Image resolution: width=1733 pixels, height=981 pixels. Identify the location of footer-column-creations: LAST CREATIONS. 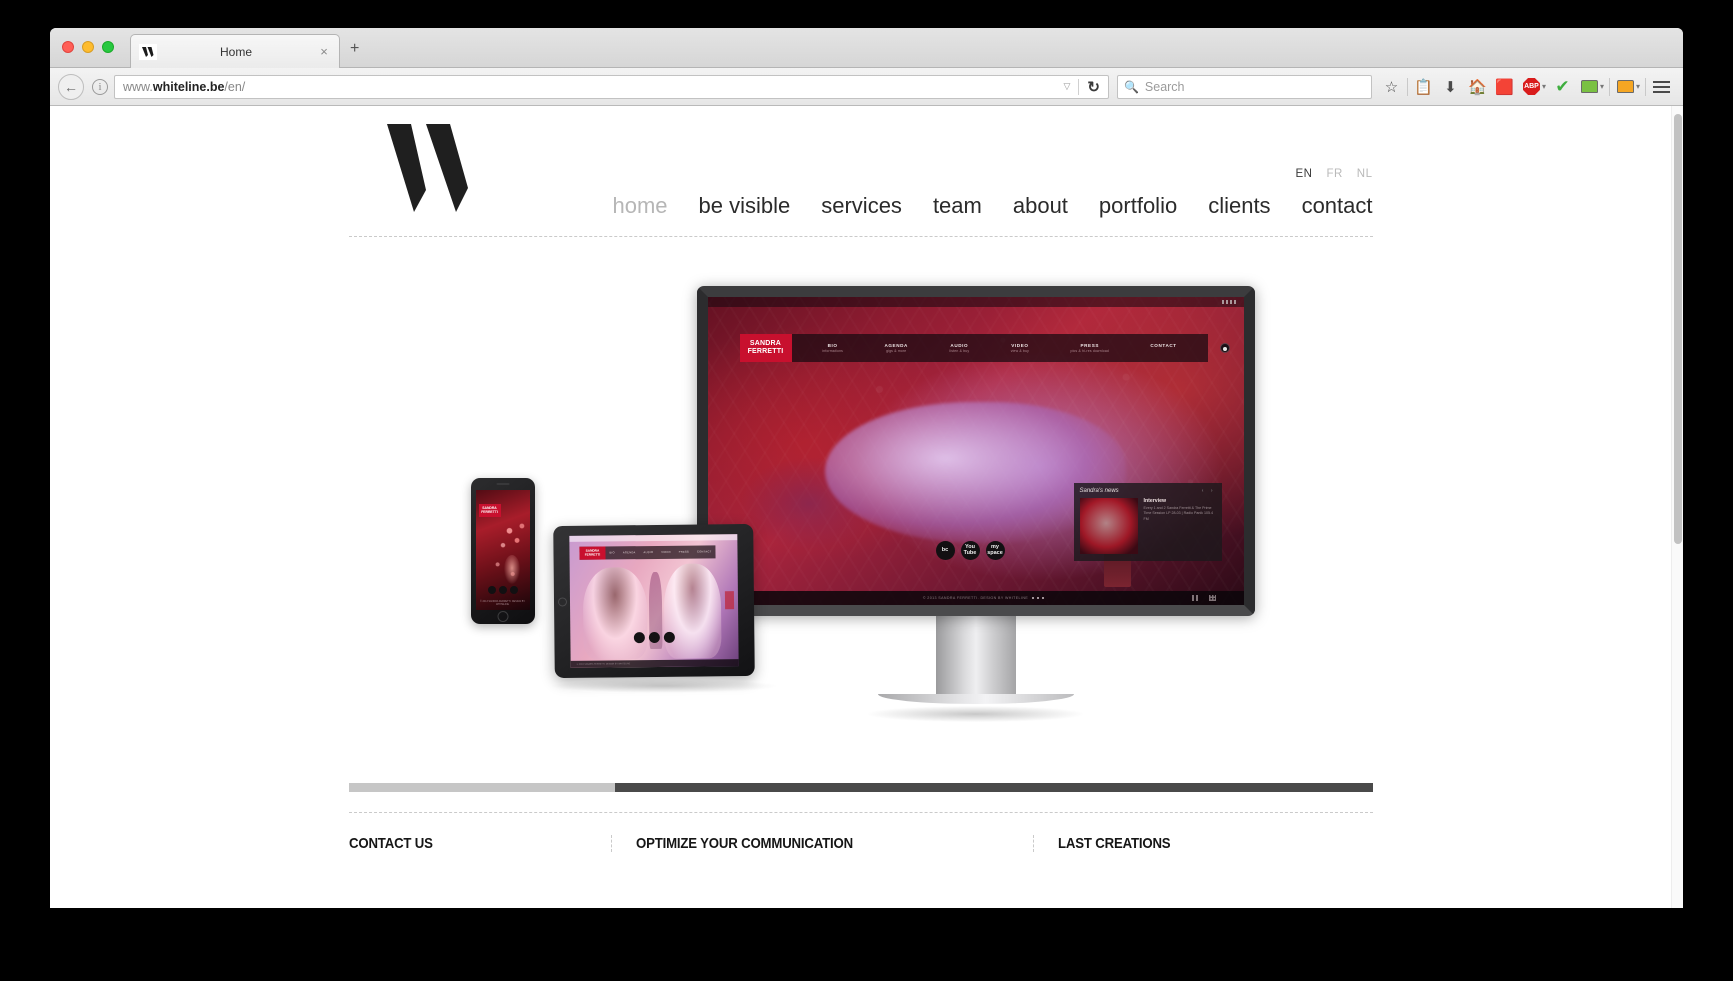
(1202, 843).